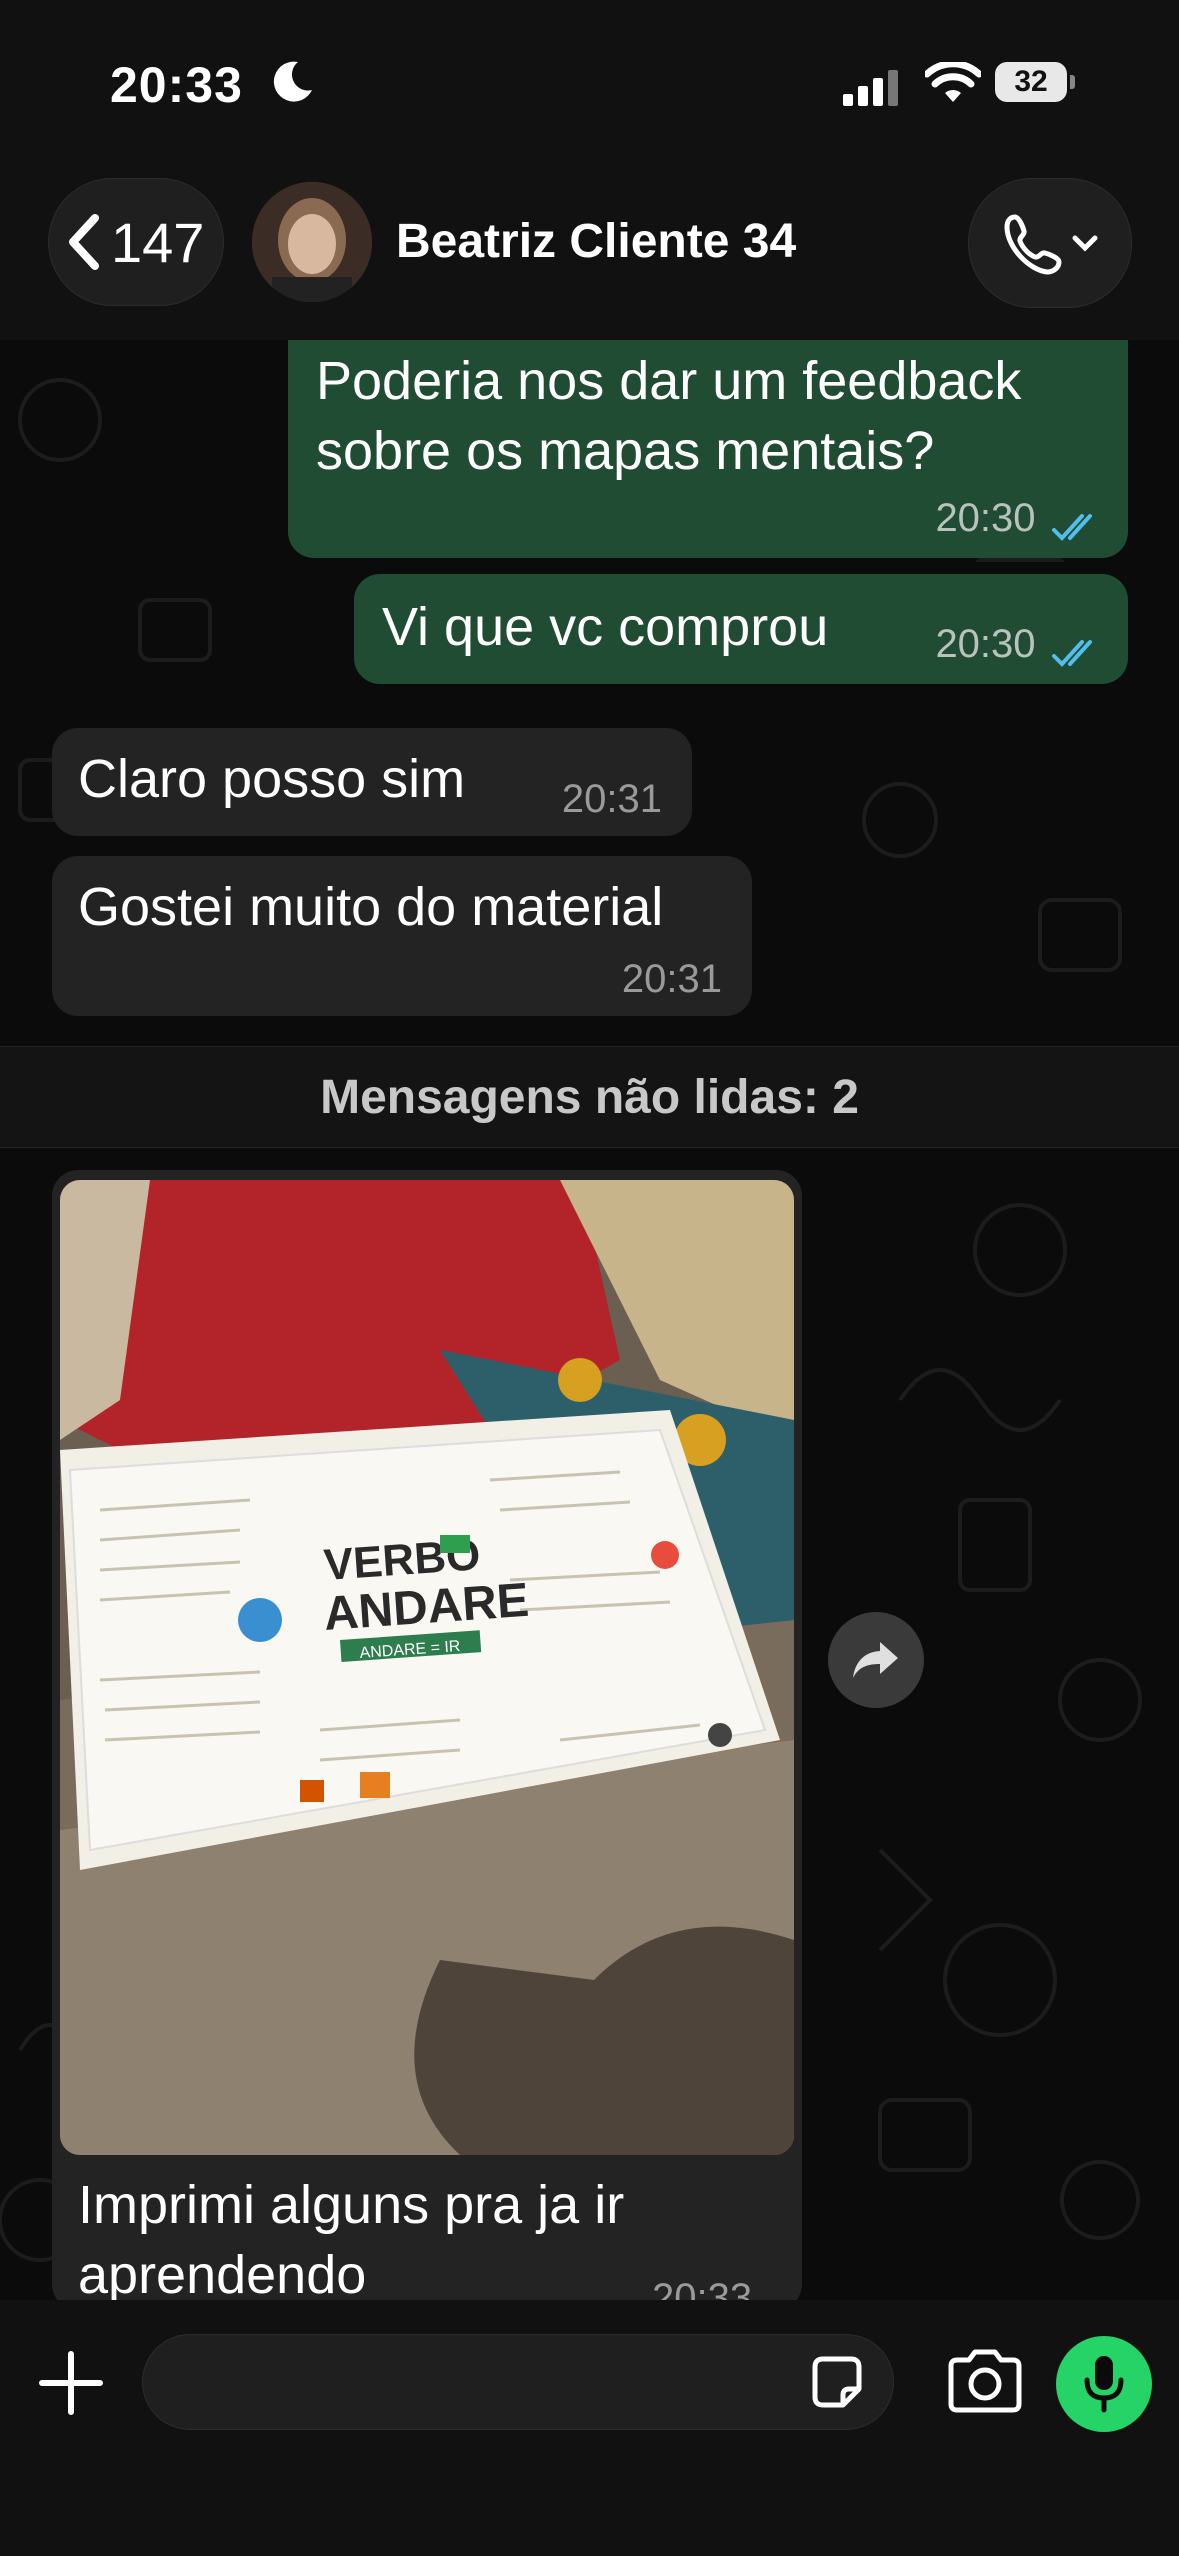 The image size is (1179, 2556). What do you see at coordinates (605, 627) in the screenshot?
I see `message-text: Vi que vc comprou` at bounding box center [605, 627].